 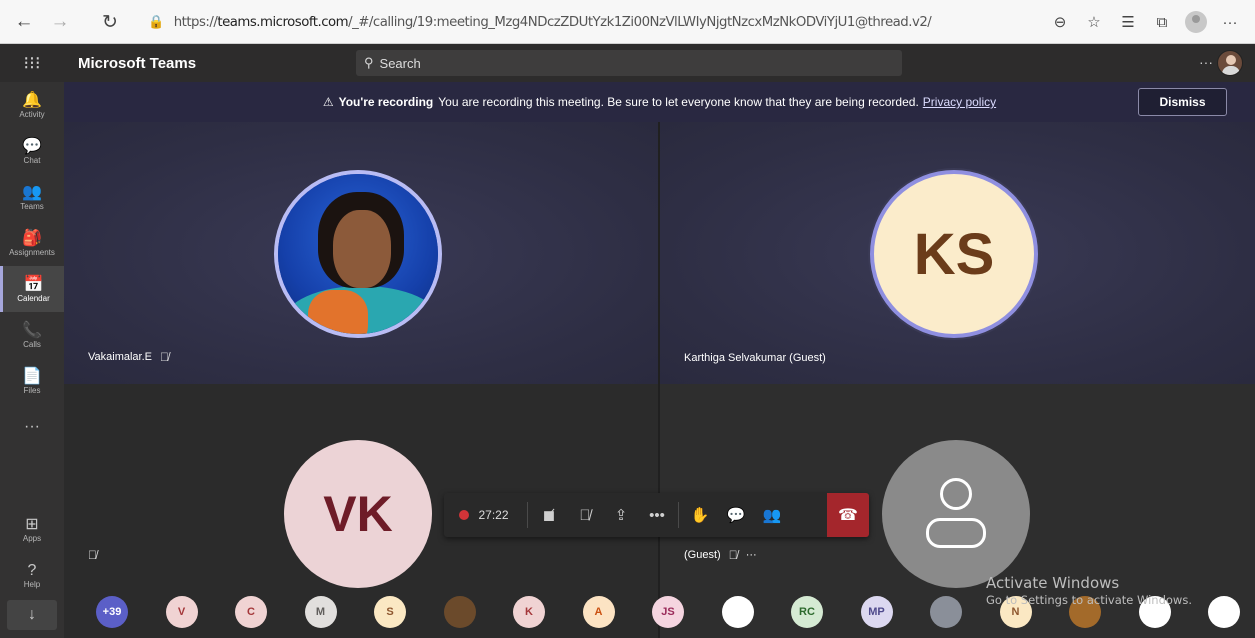 What do you see at coordinates (32, 524) in the screenshot?
I see `apps-icon: ⊞` at bounding box center [32, 524].